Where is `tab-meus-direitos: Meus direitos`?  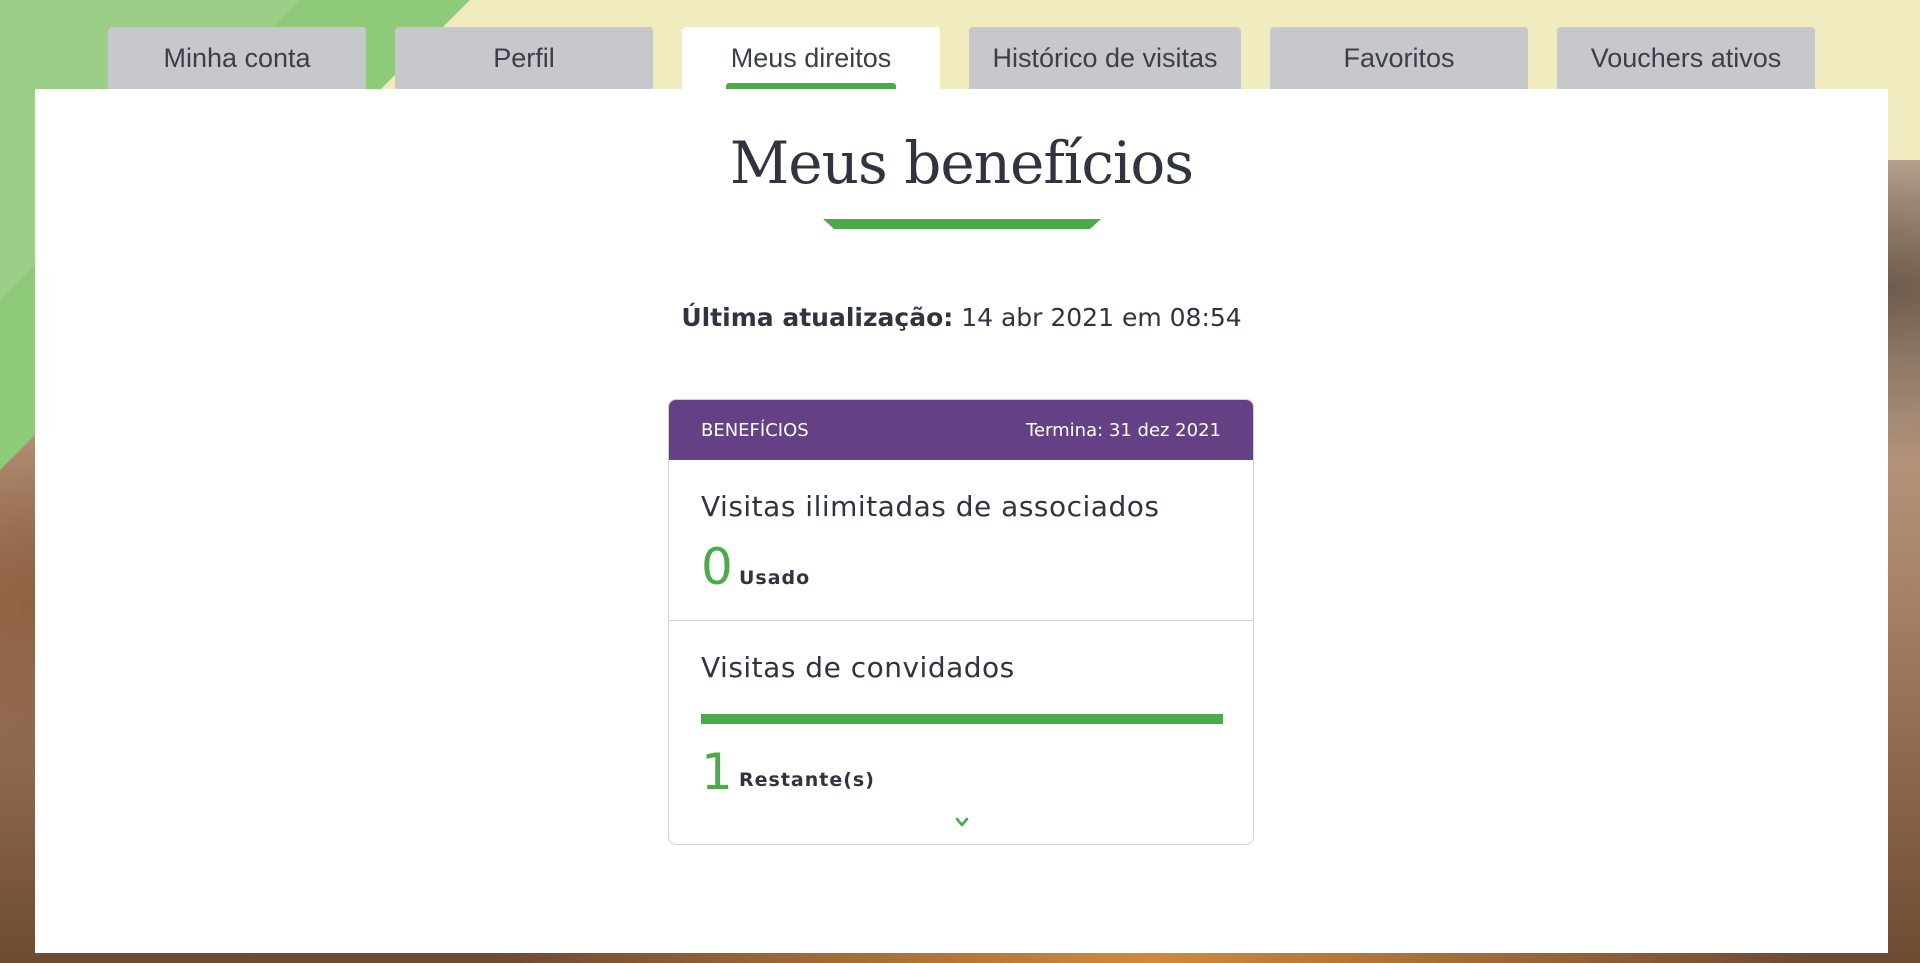
tab-meus-direitos: Meus direitos is located at coordinates (811, 58).